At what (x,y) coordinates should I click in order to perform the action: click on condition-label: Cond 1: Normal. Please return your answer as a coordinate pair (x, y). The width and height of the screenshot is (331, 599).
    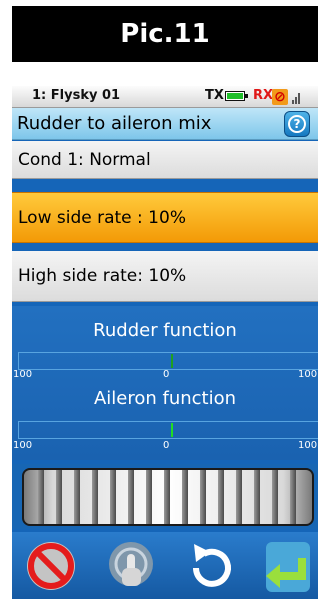
    Looking at the image, I should click on (84, 160).